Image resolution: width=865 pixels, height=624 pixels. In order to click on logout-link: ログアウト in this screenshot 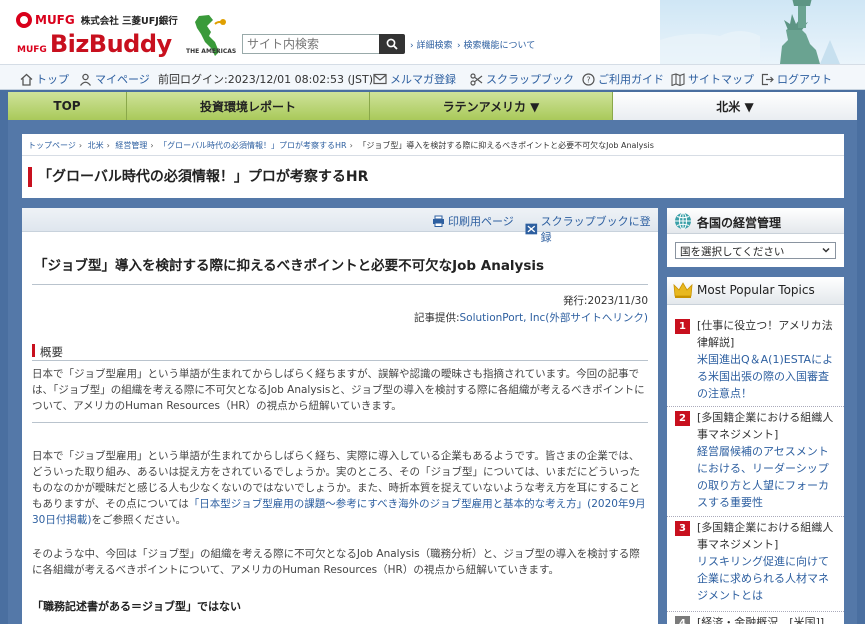, I will do `click(796, 79)`.